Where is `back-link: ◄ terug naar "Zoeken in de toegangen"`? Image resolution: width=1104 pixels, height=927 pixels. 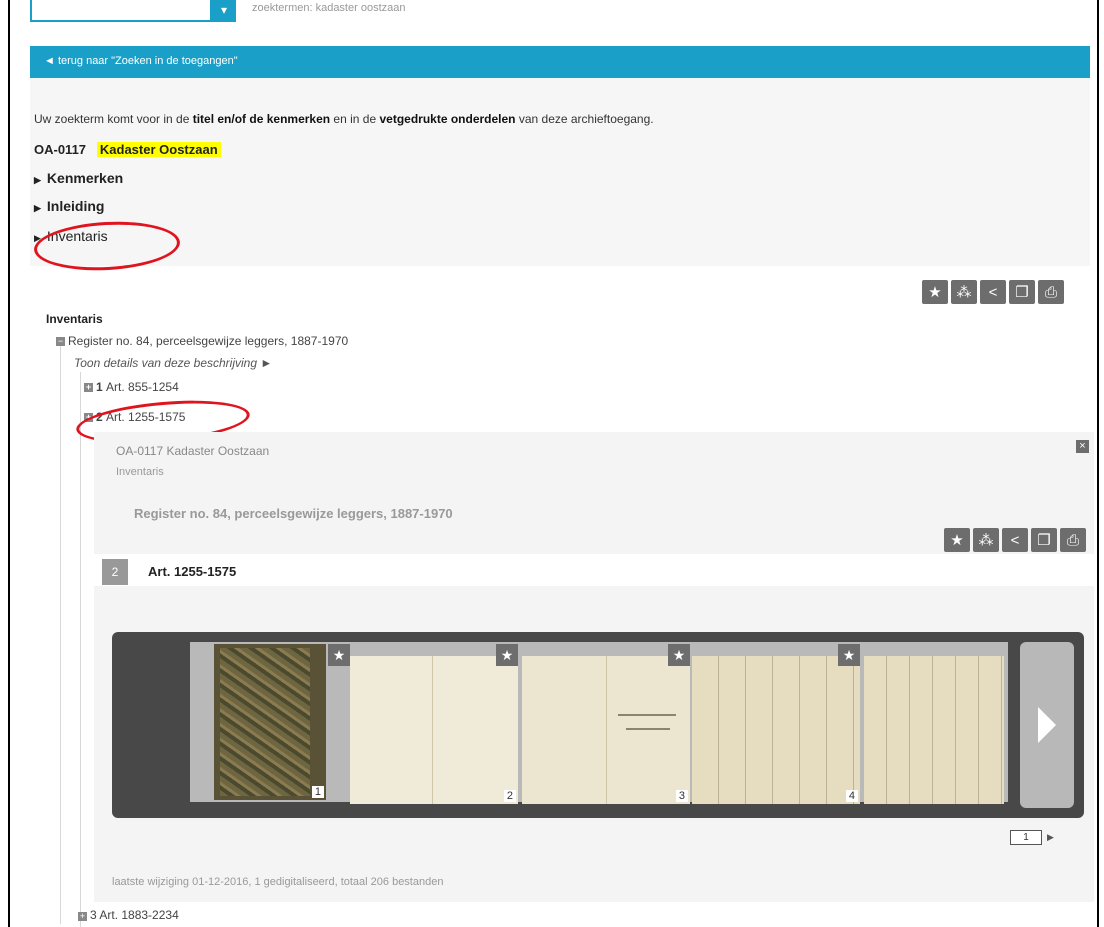 back-link: ◄ terug naar "Zoeken in de toegangen" is located at coordinates (141, 61).